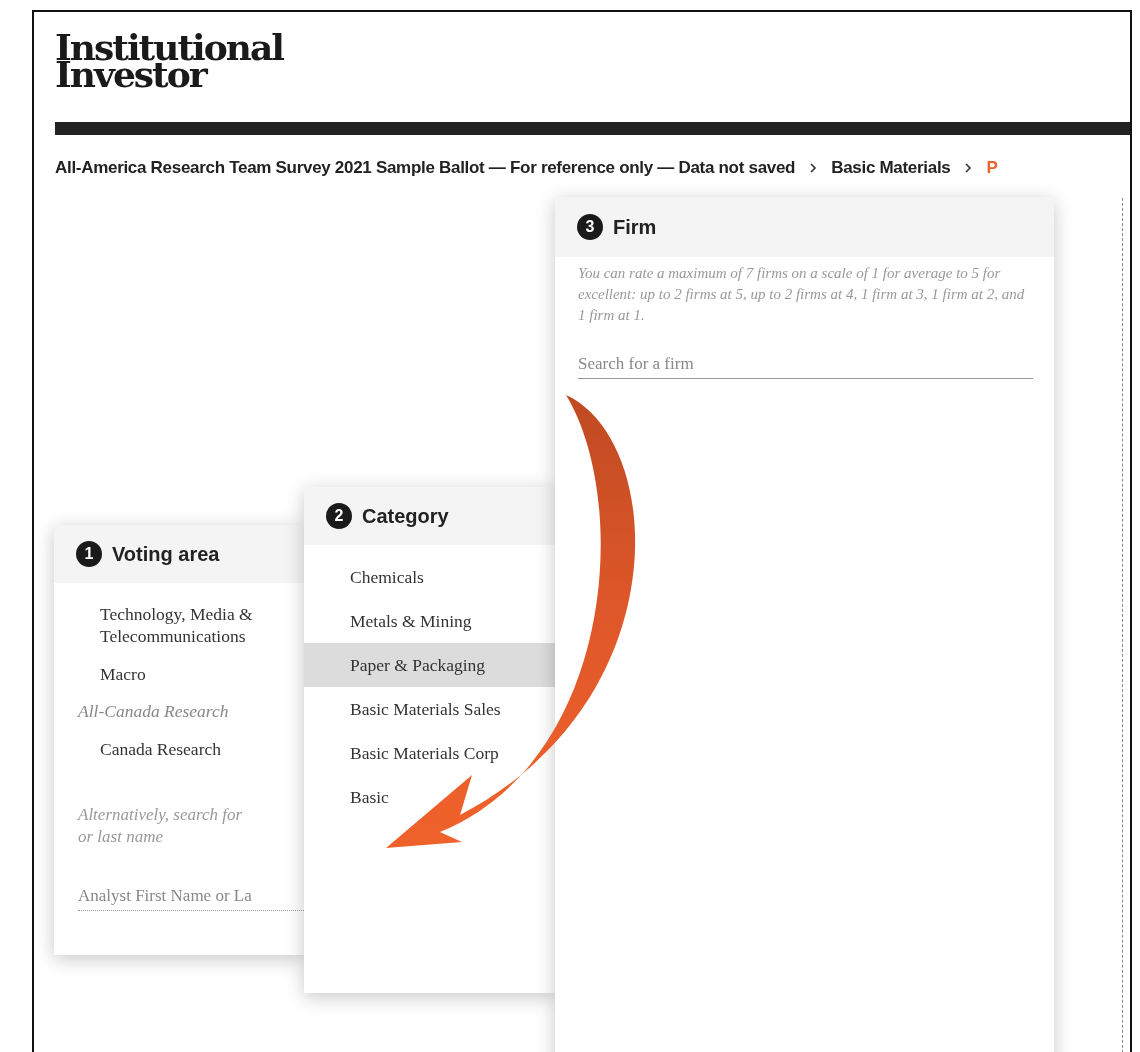 The image size is (1140, 1052). What do you see at coordinates (189, 674) in the screenshot?
I see `list-item: Macro` at bounding box center [189, 674].